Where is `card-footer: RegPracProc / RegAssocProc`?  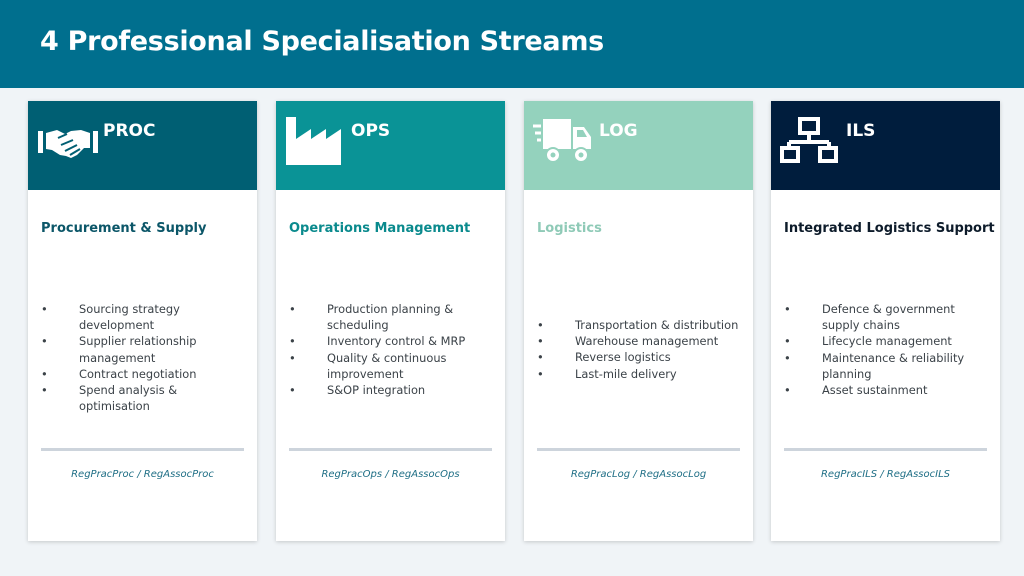
card-footer: RegPracProc / RegAssocProc is located at coordinates (142, 474).